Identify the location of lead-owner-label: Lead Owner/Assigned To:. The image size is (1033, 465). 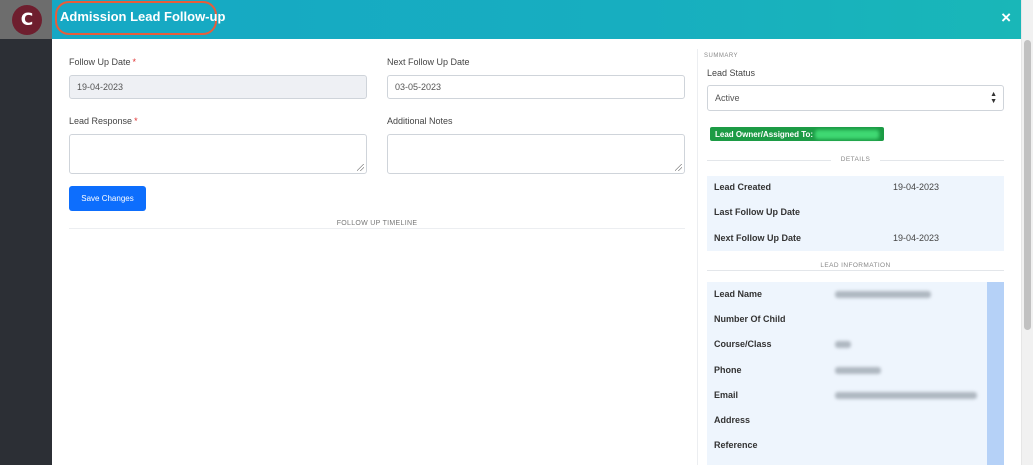
(764, 134).